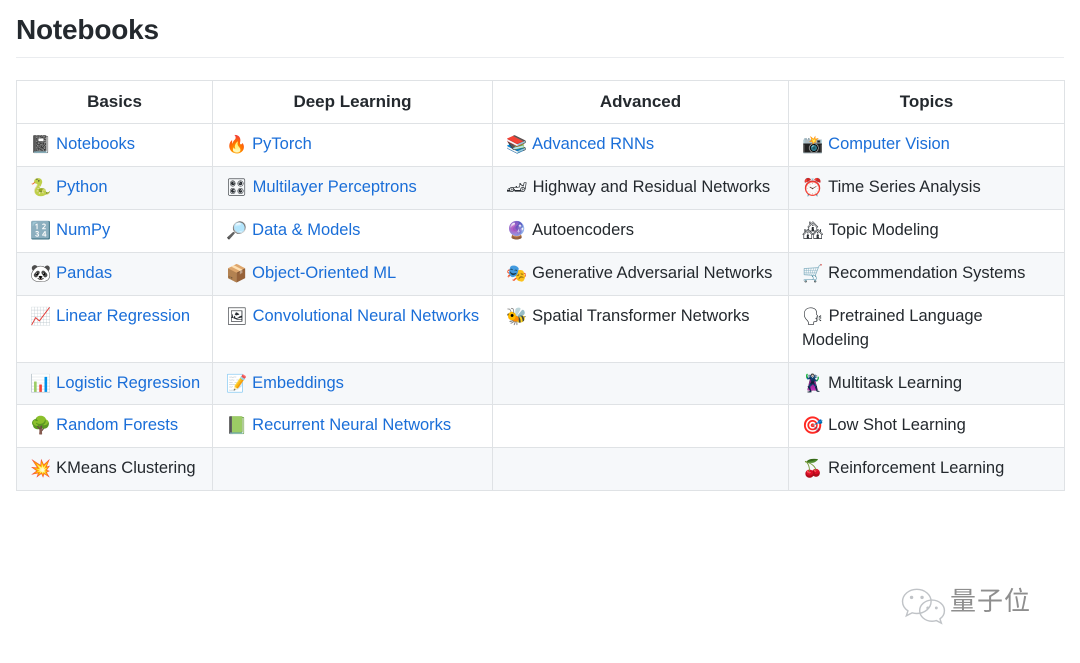  I want to click on notebook-label: Generative Adversarial Networks, so click(652, 272).